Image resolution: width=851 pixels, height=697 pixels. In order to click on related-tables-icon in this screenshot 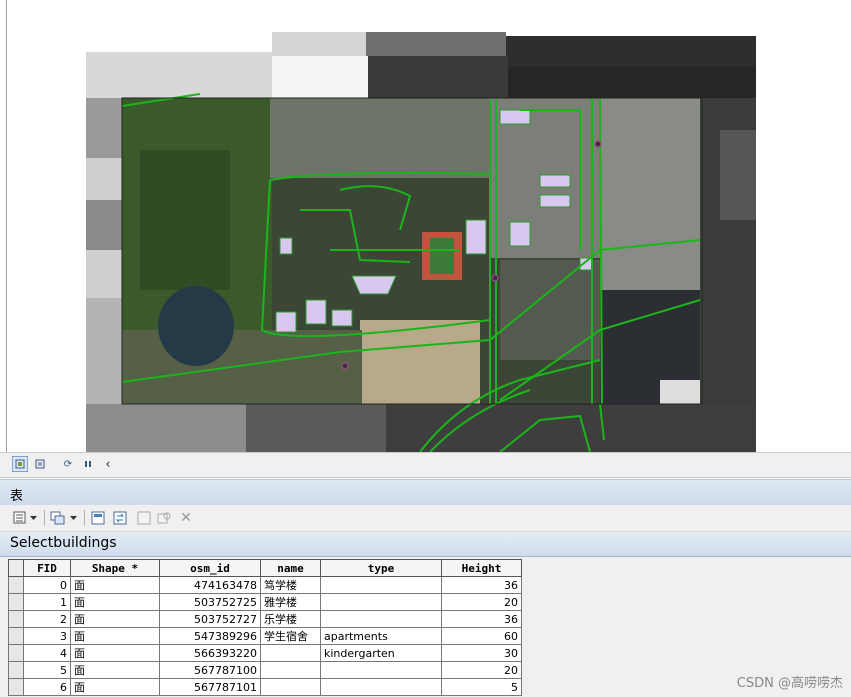, I will do `click(58, 518)`.